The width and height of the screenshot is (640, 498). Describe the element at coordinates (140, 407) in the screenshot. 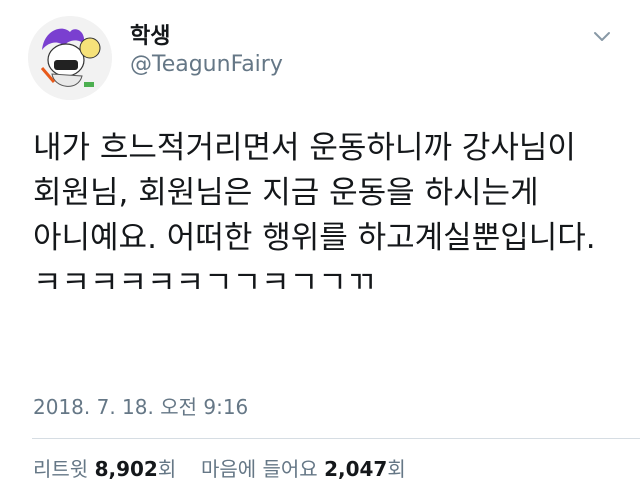

I see `tweet-timestamp: 2018. 7. 18. 오전 9:16` at that location.